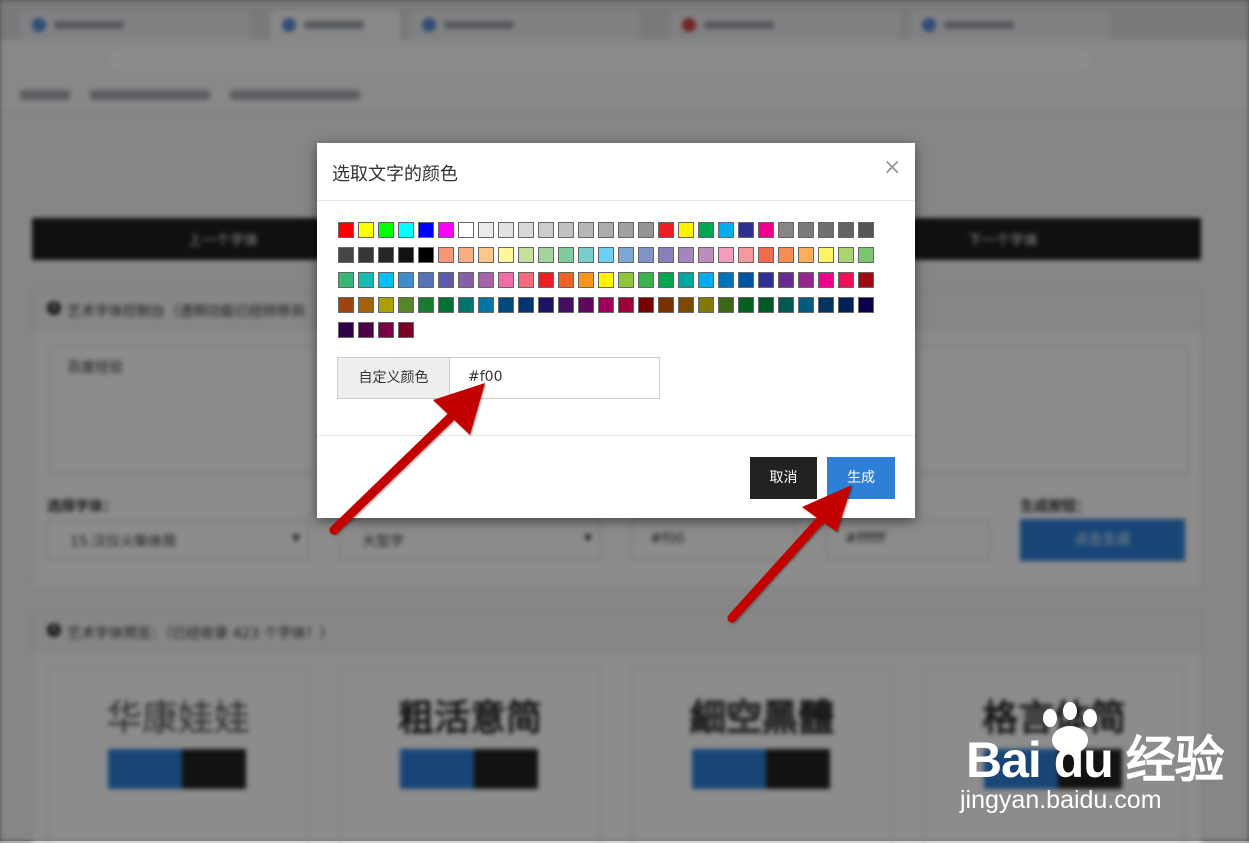 The height and width of the screenshot is (843, 1249). What do you see at coordinates (407, 459) in the screenshot?
I see `arrow-to-custom-color` at bounding box center [407, 459].